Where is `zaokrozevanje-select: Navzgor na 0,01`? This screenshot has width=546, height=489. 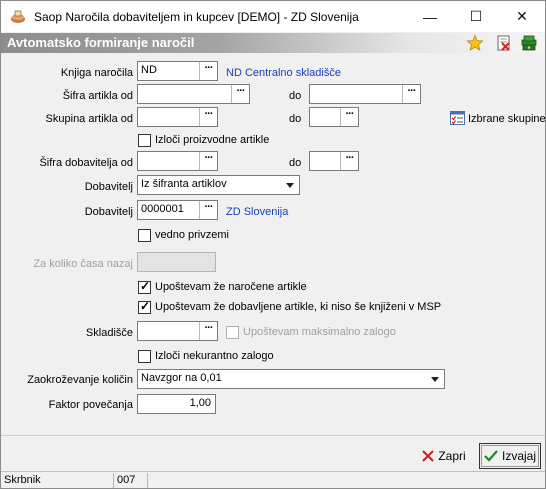 zaokrozevanje-select: Navzgor na 0,01 is located at coordinates (291, 379).